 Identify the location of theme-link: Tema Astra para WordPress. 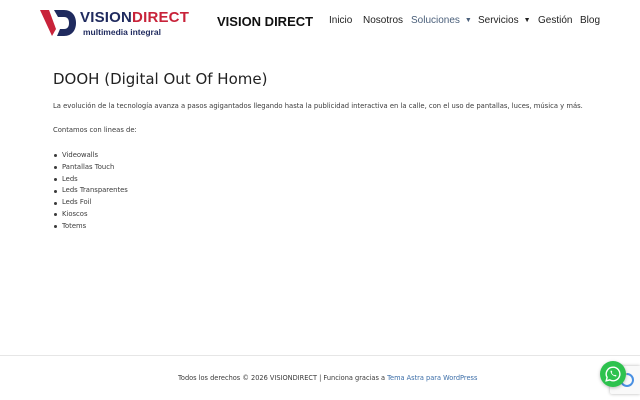
(432, 378).